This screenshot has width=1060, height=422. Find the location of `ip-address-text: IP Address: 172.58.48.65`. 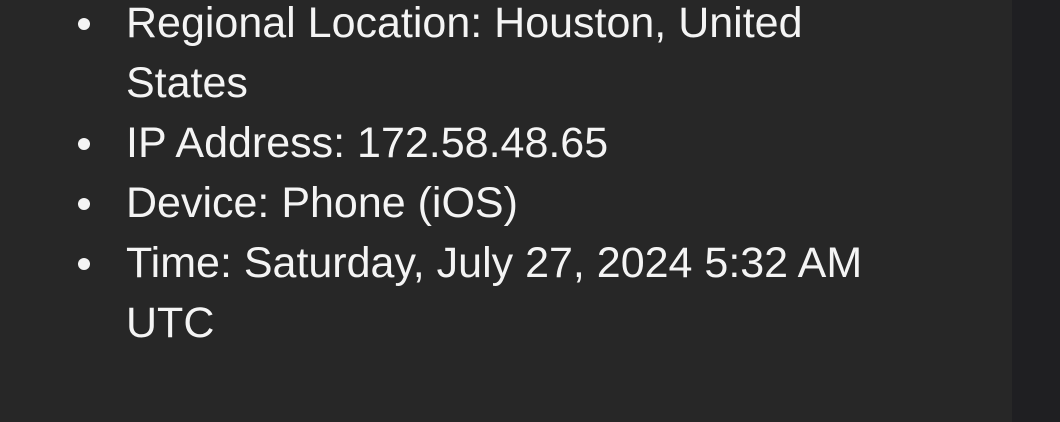

ip-address-text: IP Address: 172.58.48.65 is located at coordinates (367, 143).